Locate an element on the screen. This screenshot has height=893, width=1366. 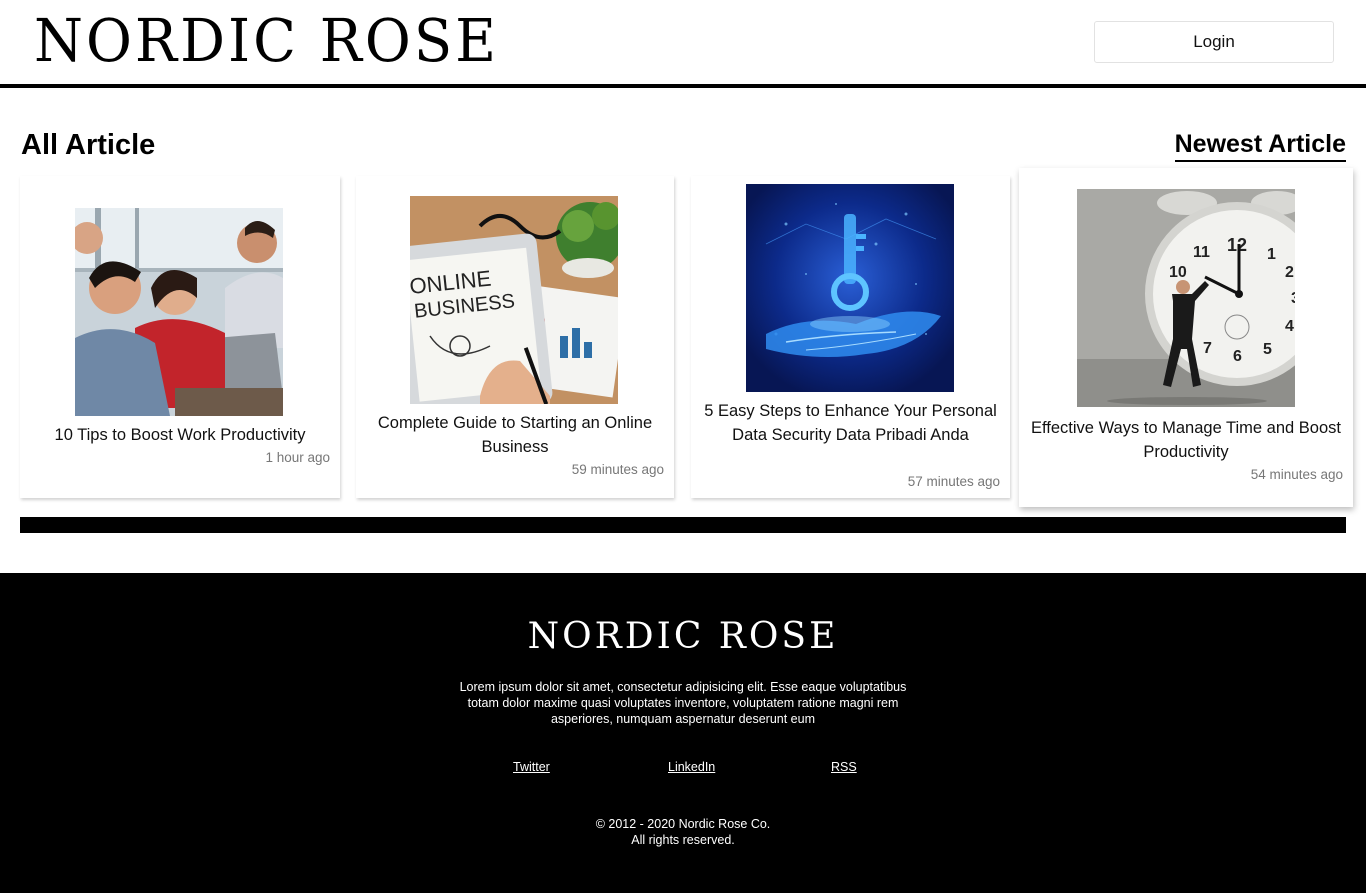
article-image-time-management: 12 1 2 3 4 5 6 7 10 11 is located at coordinates (1186, 298).